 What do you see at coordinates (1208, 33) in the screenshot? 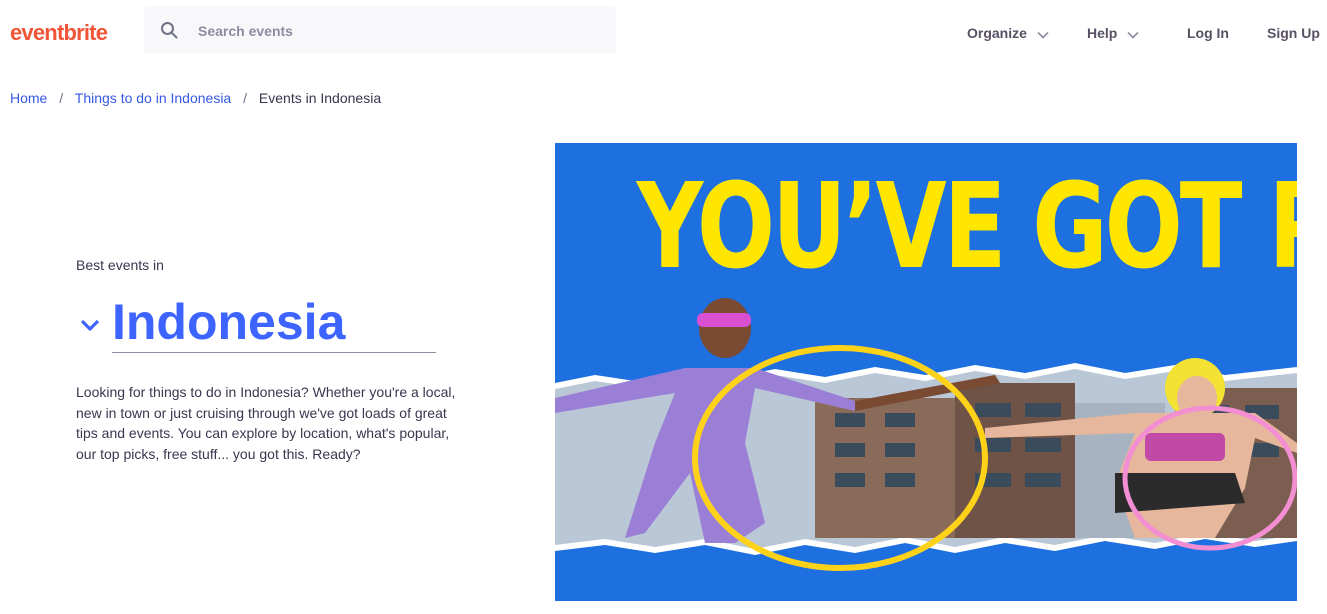
I see `login-link: Log In` at bounding box center [1208, 33].